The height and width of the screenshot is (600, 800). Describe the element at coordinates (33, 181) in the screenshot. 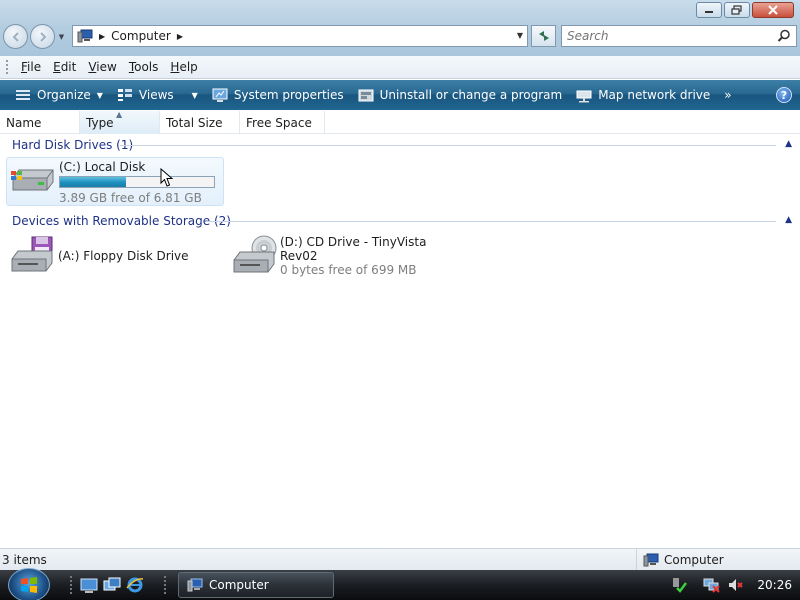

I see `hard-disk-icon` at that location.